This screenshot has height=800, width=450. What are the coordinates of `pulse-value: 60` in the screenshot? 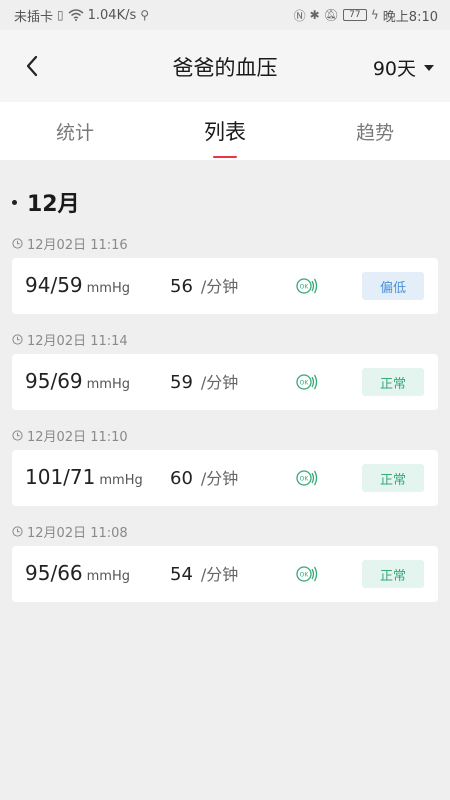 It's located at (181, 478).